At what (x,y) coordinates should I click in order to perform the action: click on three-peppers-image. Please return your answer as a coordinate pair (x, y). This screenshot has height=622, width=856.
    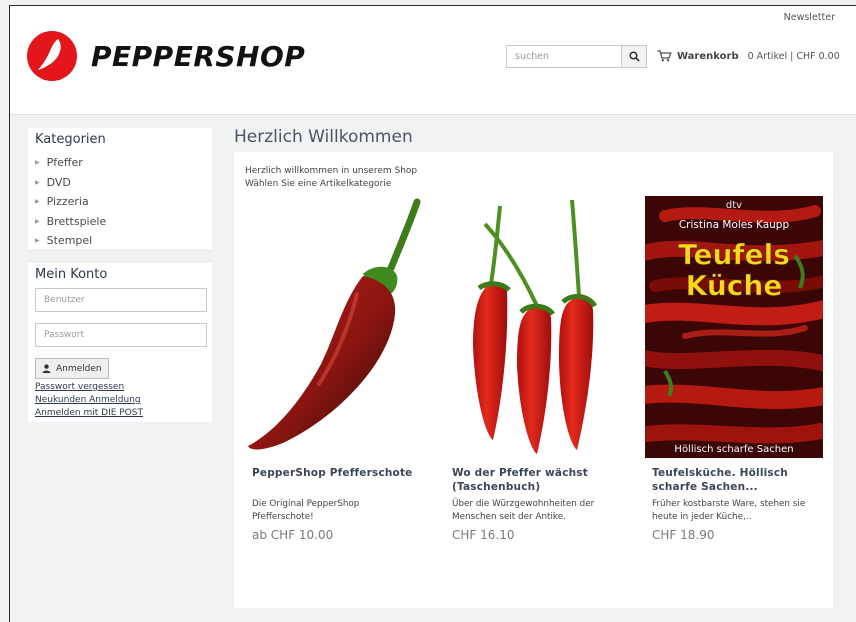
    Looking at the image, I should click on (534, 327).